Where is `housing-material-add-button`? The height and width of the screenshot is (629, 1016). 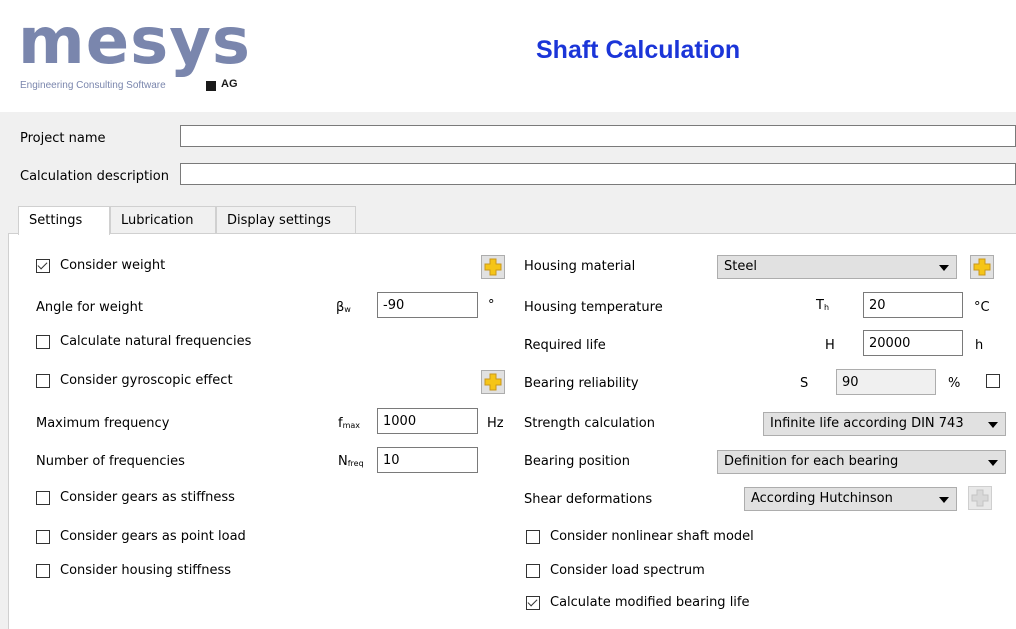
housing-material-add-button is located at coordinates (982, 267).